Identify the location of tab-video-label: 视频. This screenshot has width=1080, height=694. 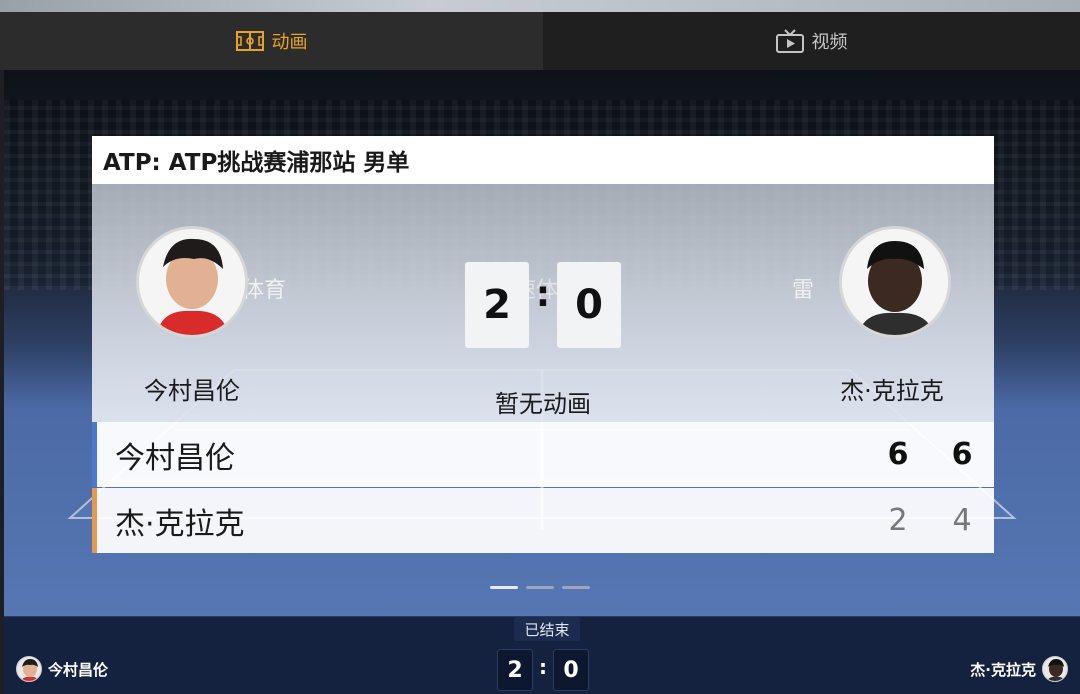
(829, 42).